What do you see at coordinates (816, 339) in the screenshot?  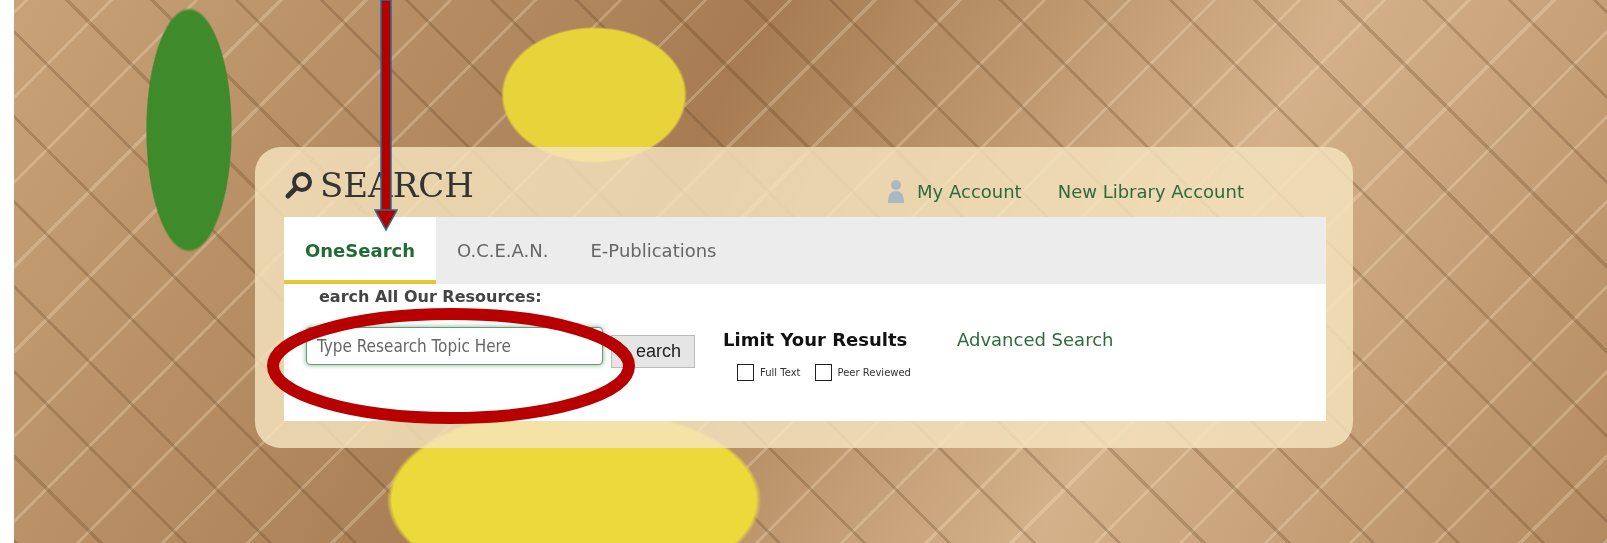 I see `limit-heading: Limit Your Results` at bounding box center [816, 339].